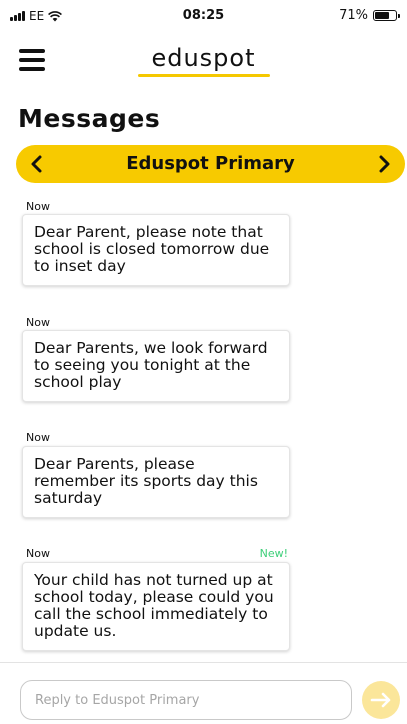 The height and width of the screenshot is (724, 407). Describe the element at coordinates (186, 700) in the screenshot. I see `reply-input` at that location.